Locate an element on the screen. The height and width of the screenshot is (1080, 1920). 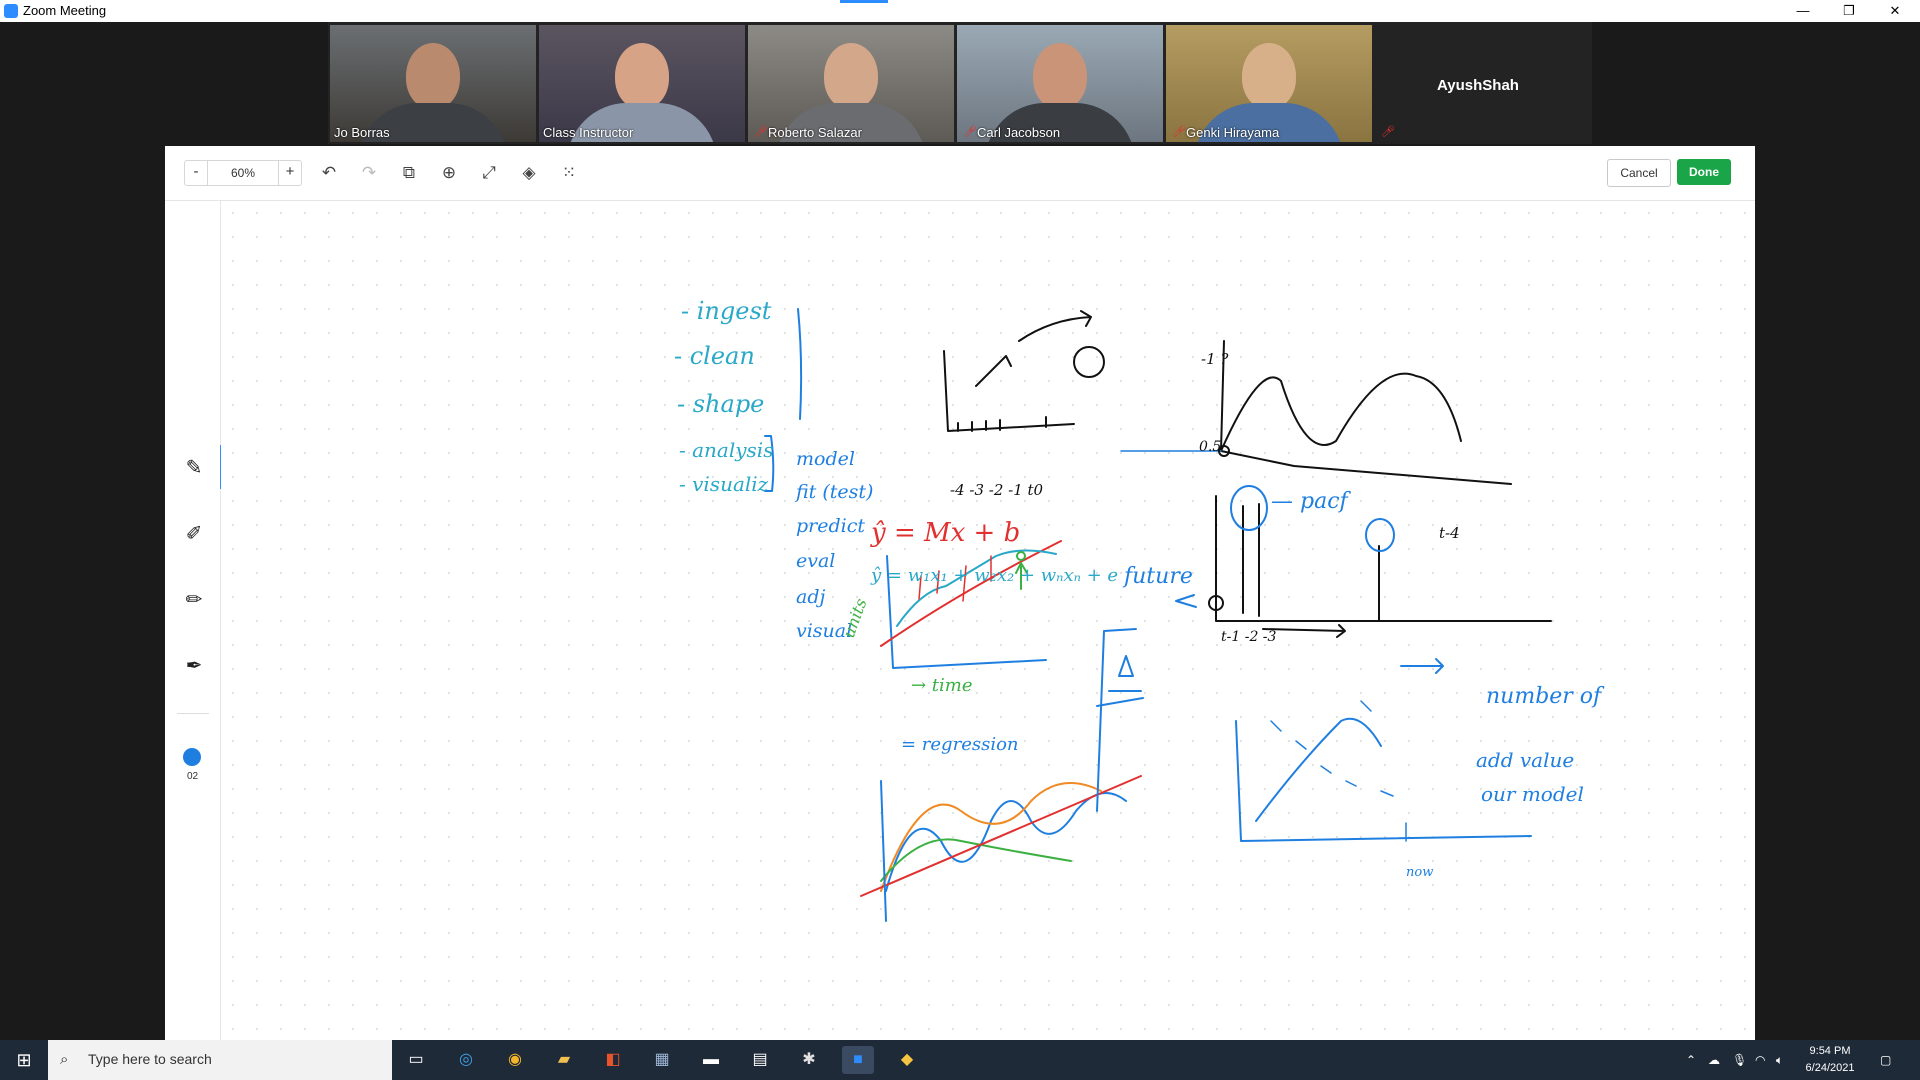
app-window-icon: ▤ is located at coordinates (760, 1060).